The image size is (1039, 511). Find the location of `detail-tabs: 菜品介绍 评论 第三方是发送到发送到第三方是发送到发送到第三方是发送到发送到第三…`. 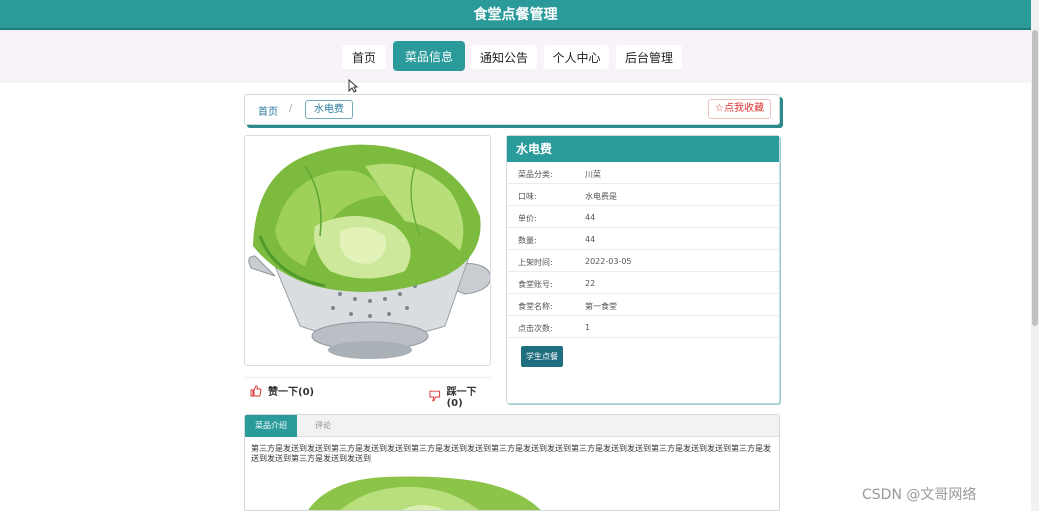

detail-tabs: 菜品介绍 评论 第三方是发送到发送到第三方是发送到发送到第三方是发送到发送到第三… is located at coordinates (512, 462).